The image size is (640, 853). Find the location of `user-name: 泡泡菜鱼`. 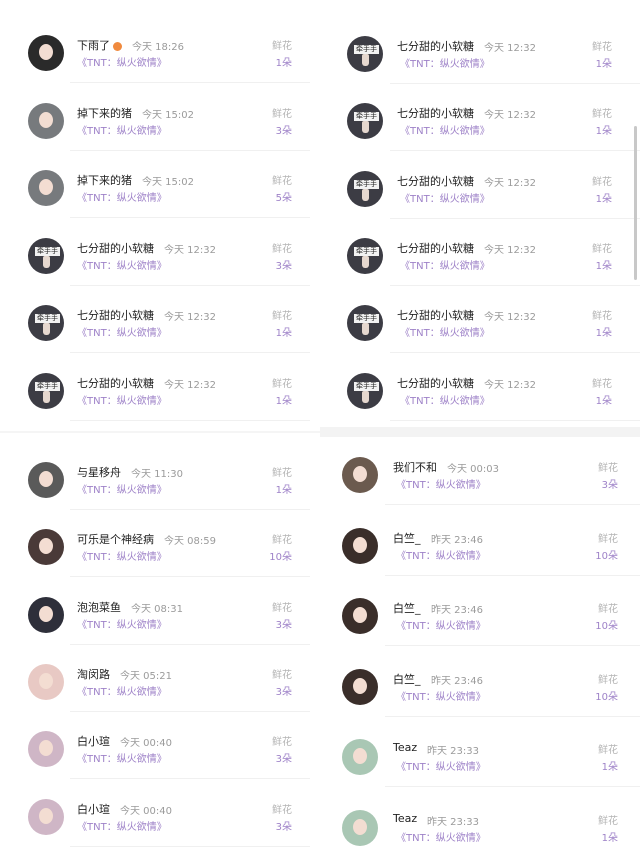

user-name: 泡泡菜鱼 is located at coordinates (99, 607).